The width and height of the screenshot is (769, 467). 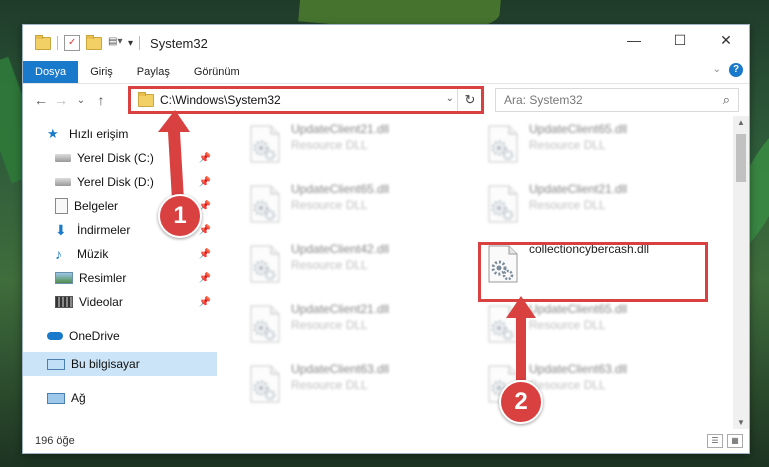 What do you see at coordinates (99, 134) in the screenshot?
I see `sidebar-item-label: Hızlı erişim` at bounding box center [99, 134].